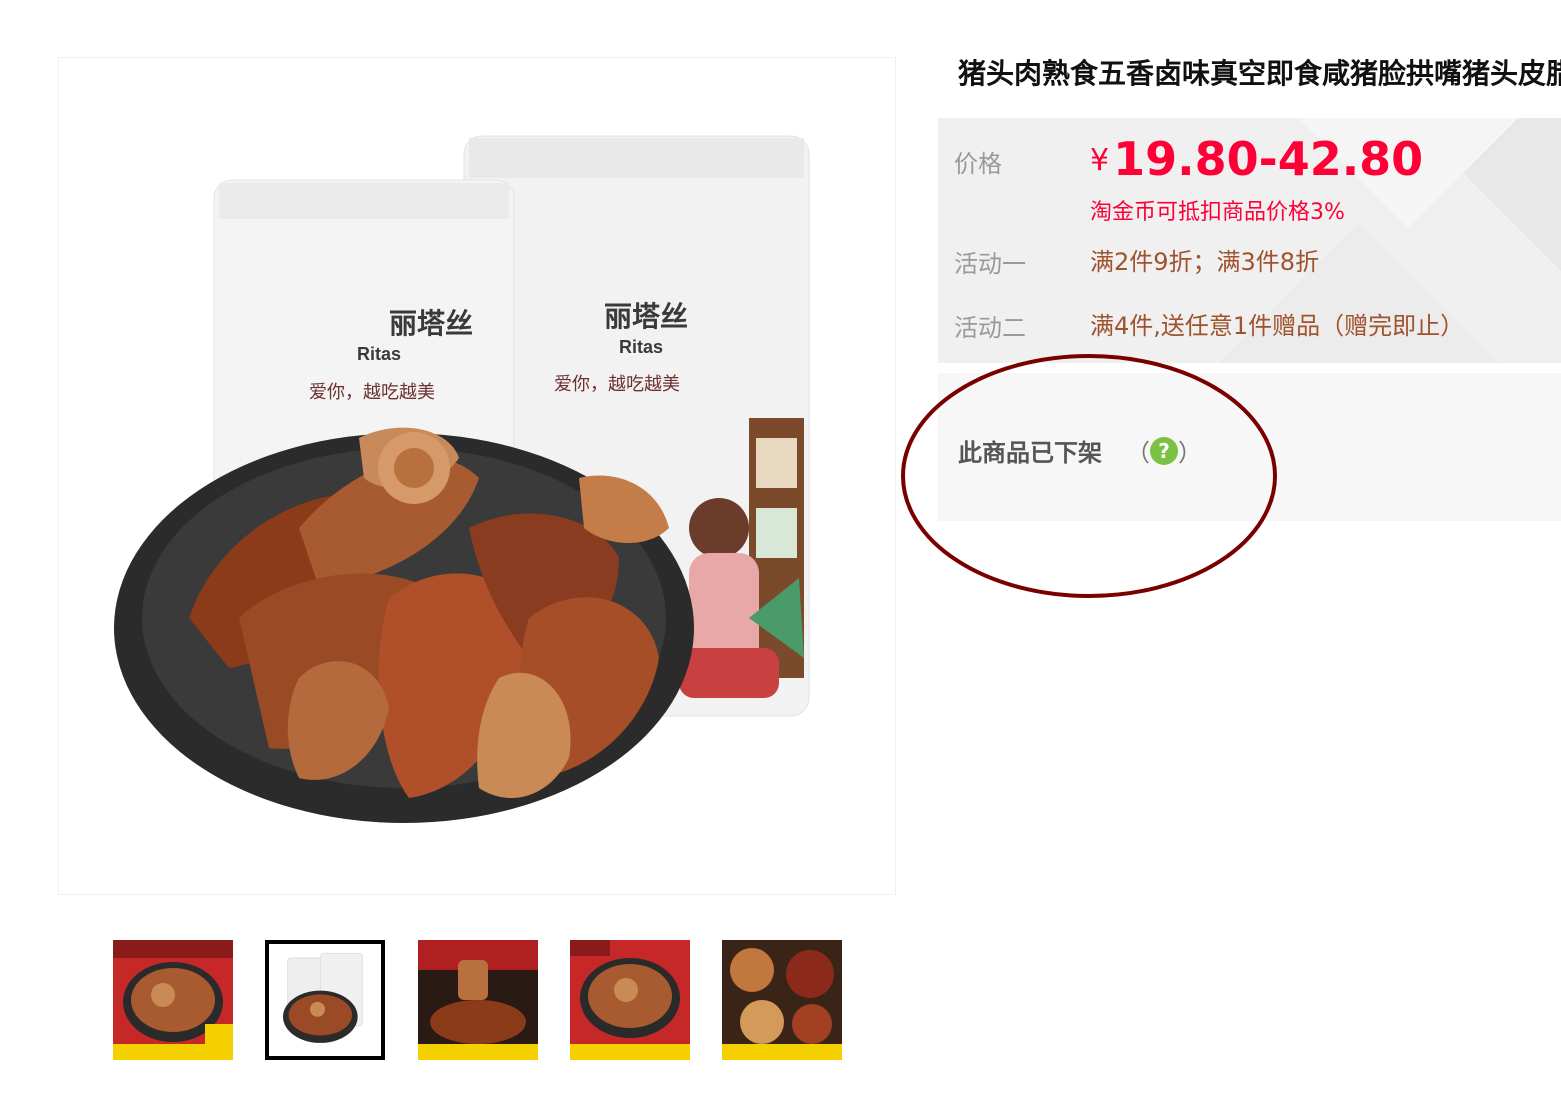 This screenshot has width=1561, height=1102. Describe the element at coordinates (1205, 262) in the screenshot. I see `promo1-text: 满2件9折；满3件8折` at that location.